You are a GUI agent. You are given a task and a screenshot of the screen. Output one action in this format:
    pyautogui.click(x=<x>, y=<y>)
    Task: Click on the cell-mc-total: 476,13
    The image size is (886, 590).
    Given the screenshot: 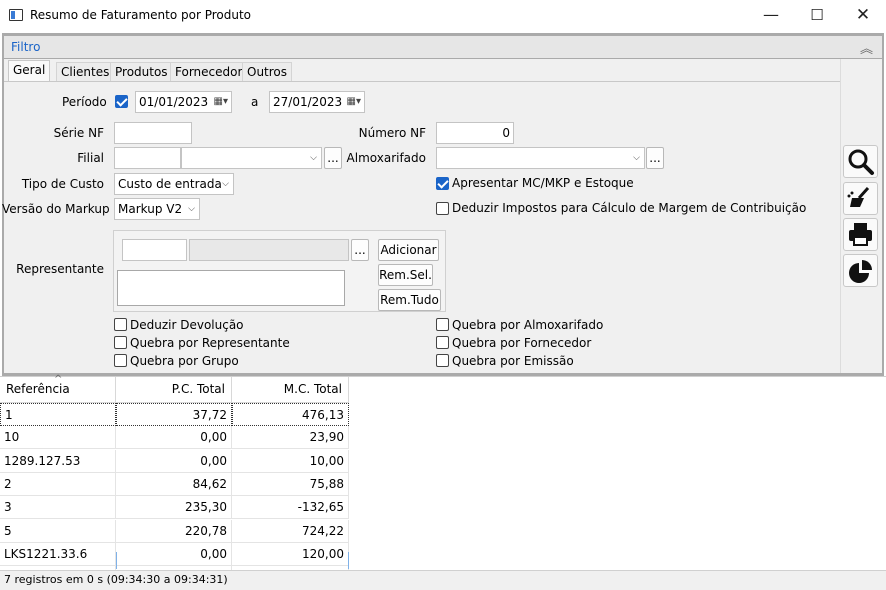 What is the action you would take?
    pyautogui.click(x=290, y=414)
    